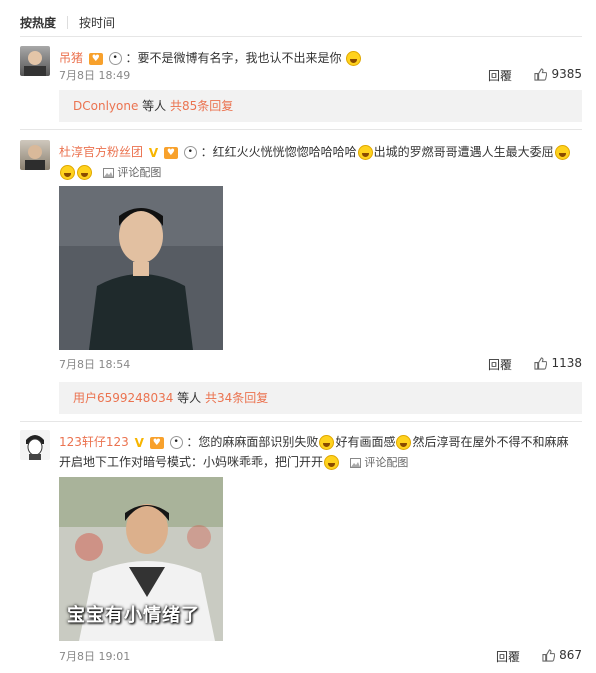  What do you see at coordinates (320, 75) in the screenshot?
I see `comment-meta: 7月8日 18:49 回覆 9385` at bounding box center [320, 75].